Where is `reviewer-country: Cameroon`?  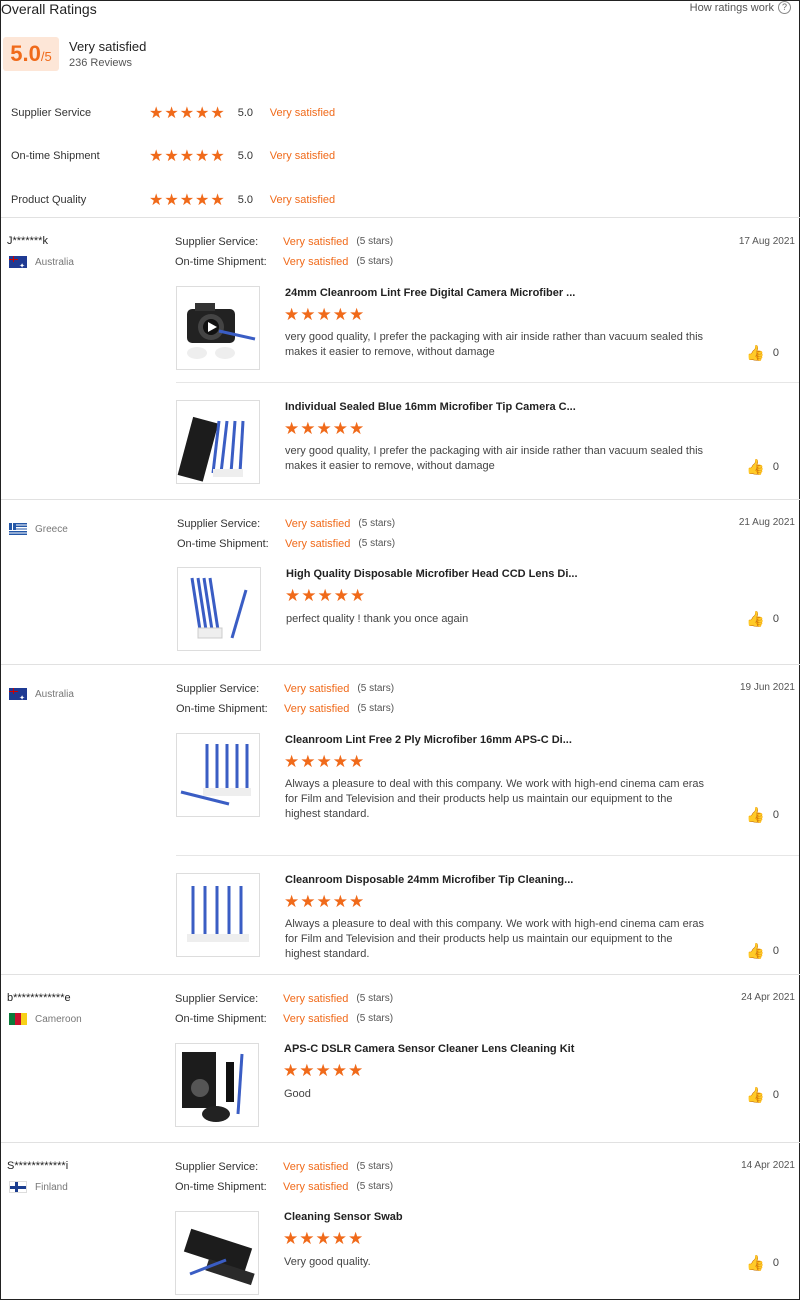
reviewer-country: Cameroon is located at coordinates (45, 1019).